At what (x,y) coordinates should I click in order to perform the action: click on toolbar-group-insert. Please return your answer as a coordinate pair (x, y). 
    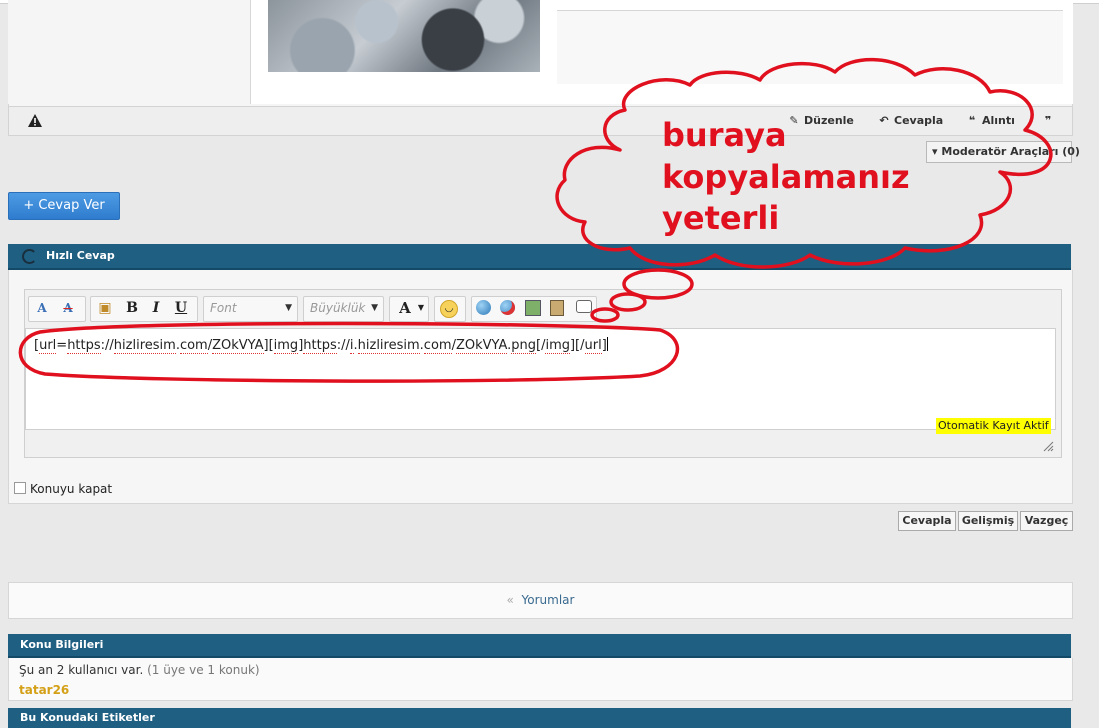
    Looking at the image, I should click on (534, 309).